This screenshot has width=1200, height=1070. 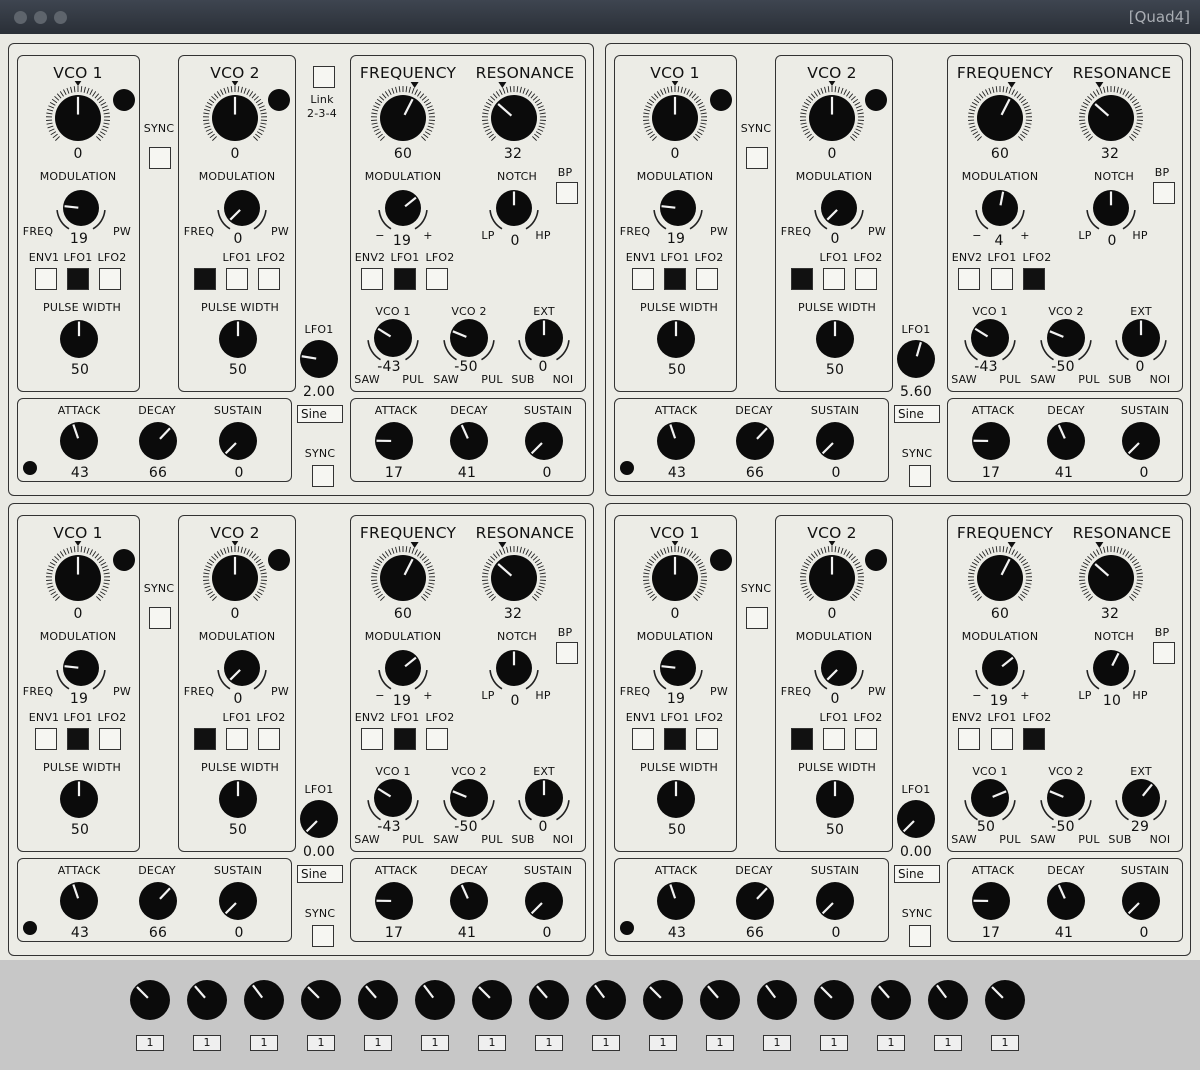 I want to click on macro-value-15: 1, so click(x=948, y=1043).